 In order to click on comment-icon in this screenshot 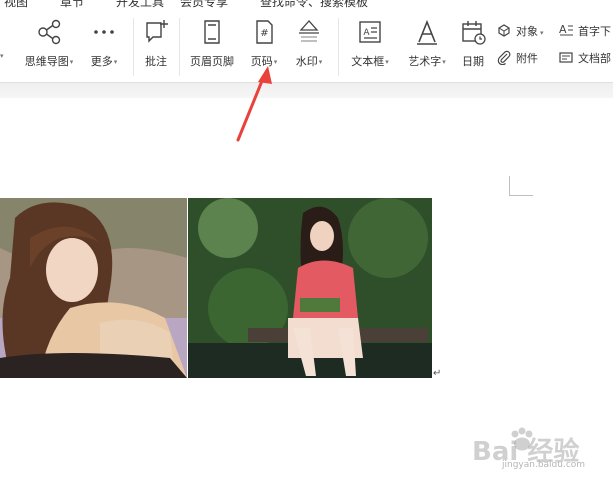, I will do `click(157, 31)`.